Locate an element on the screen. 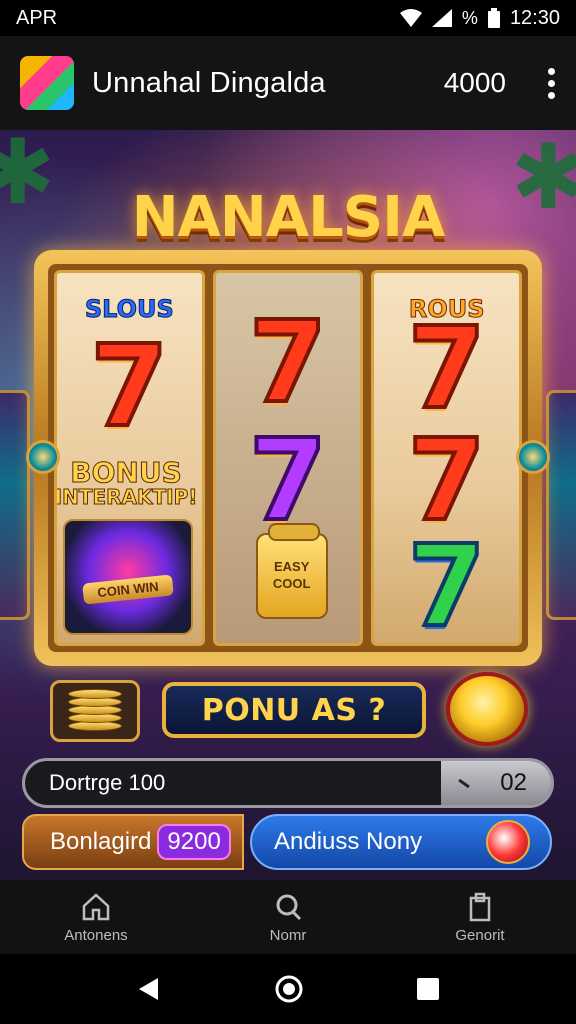  coin-stack-icon is located at coordinates (95, 710).